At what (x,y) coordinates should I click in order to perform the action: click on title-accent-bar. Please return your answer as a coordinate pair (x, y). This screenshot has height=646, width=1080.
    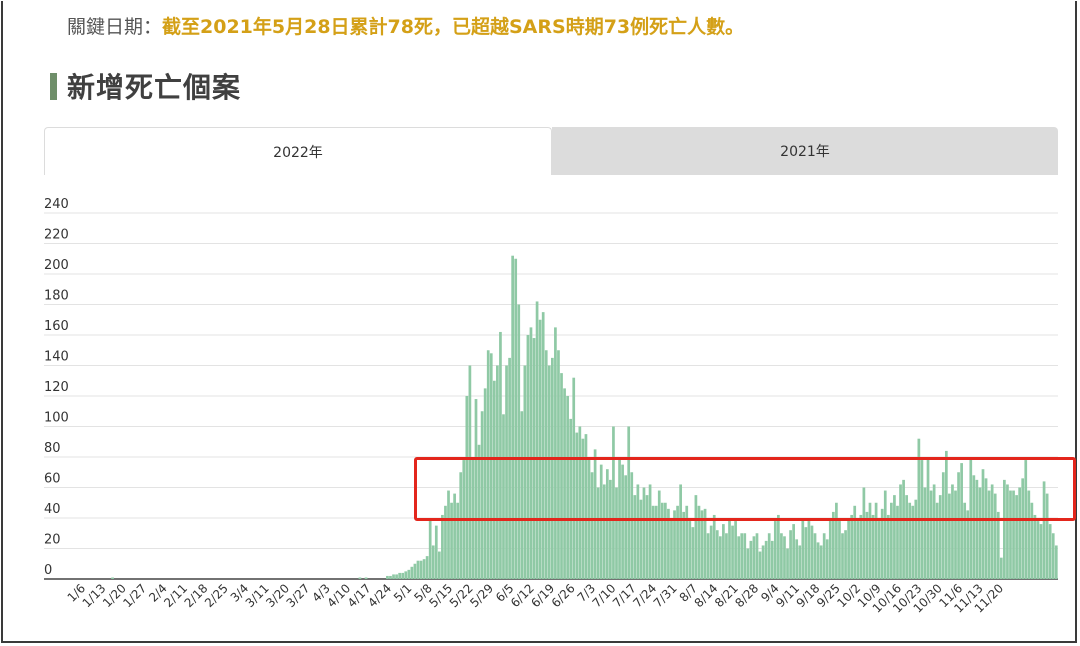
    Looking at the image, I should click on (53, 86).